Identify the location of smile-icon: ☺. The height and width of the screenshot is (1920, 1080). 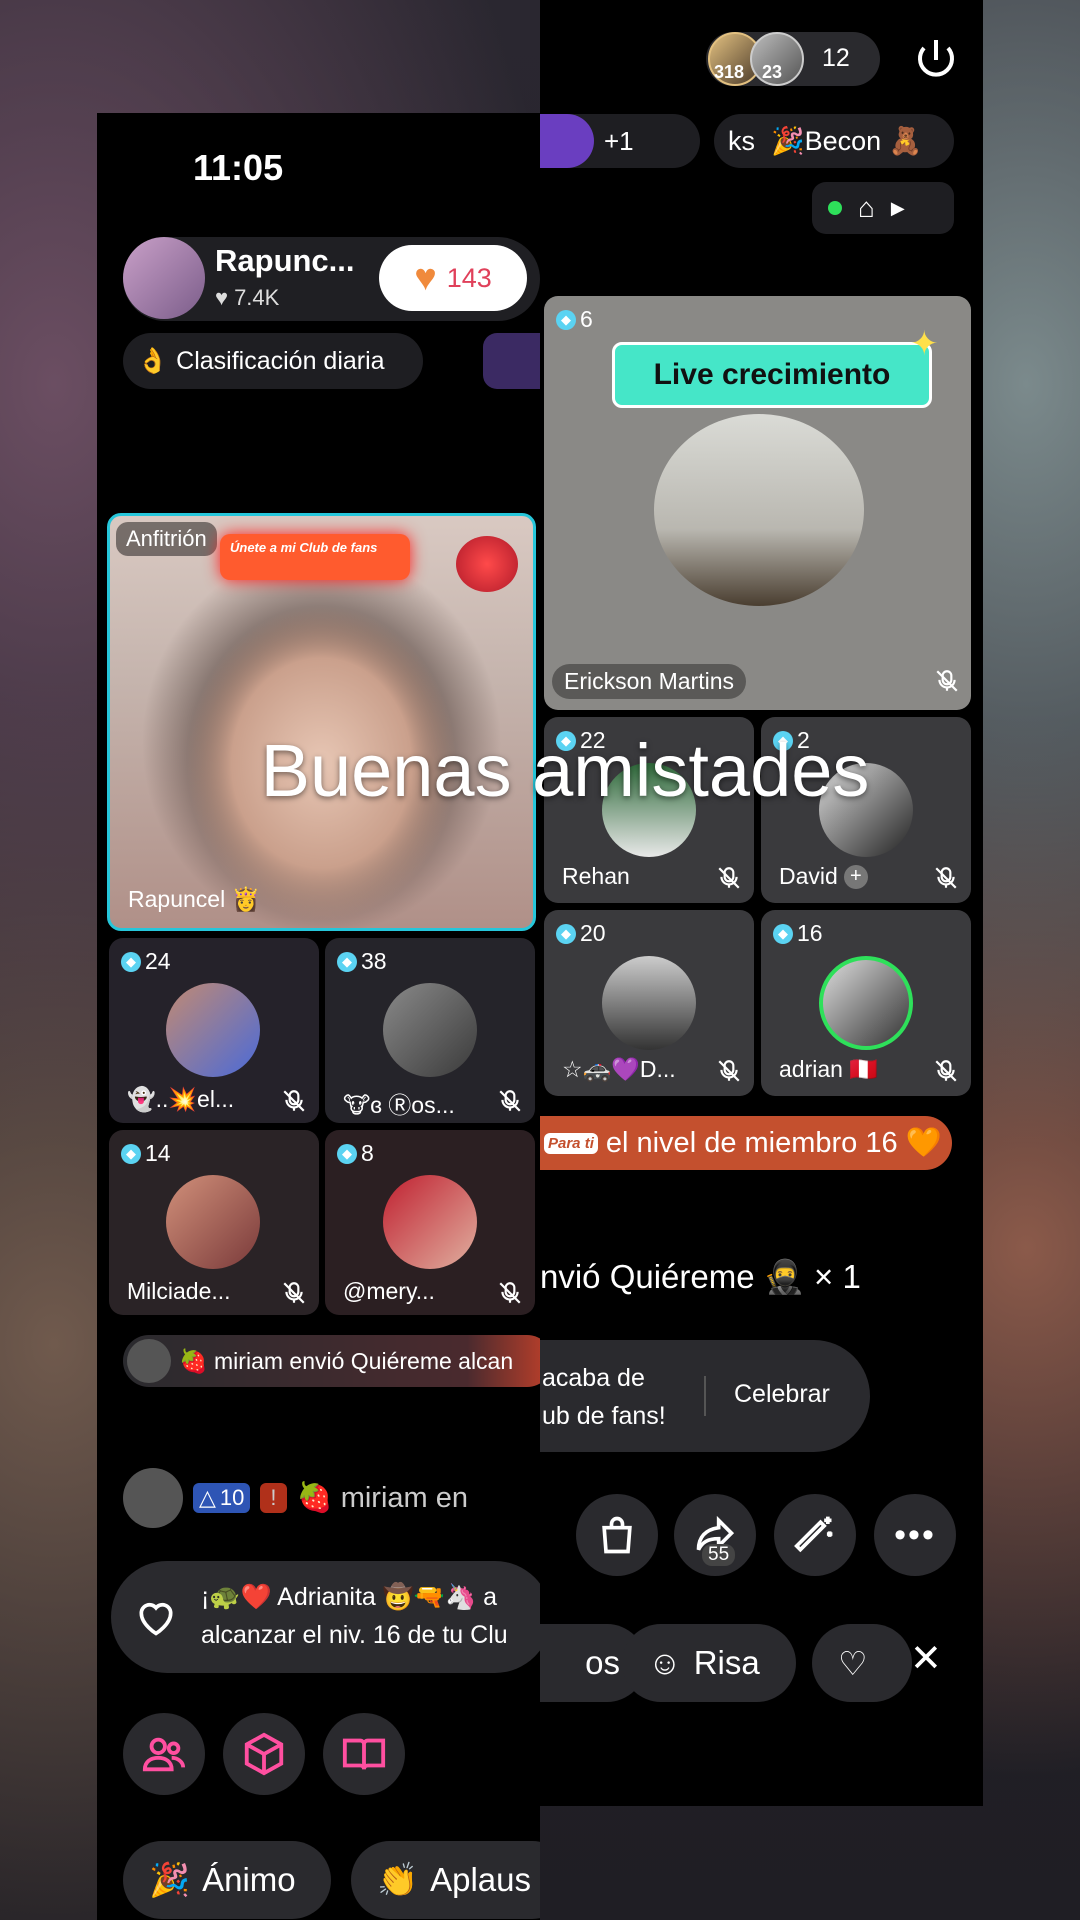
(665, 1662).